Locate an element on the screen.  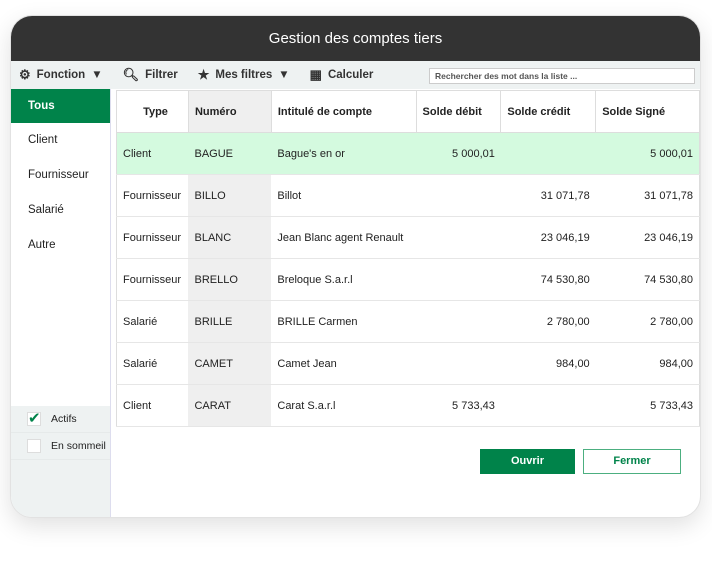
fermer-button: Fermer is located at coordinates (632, 461).